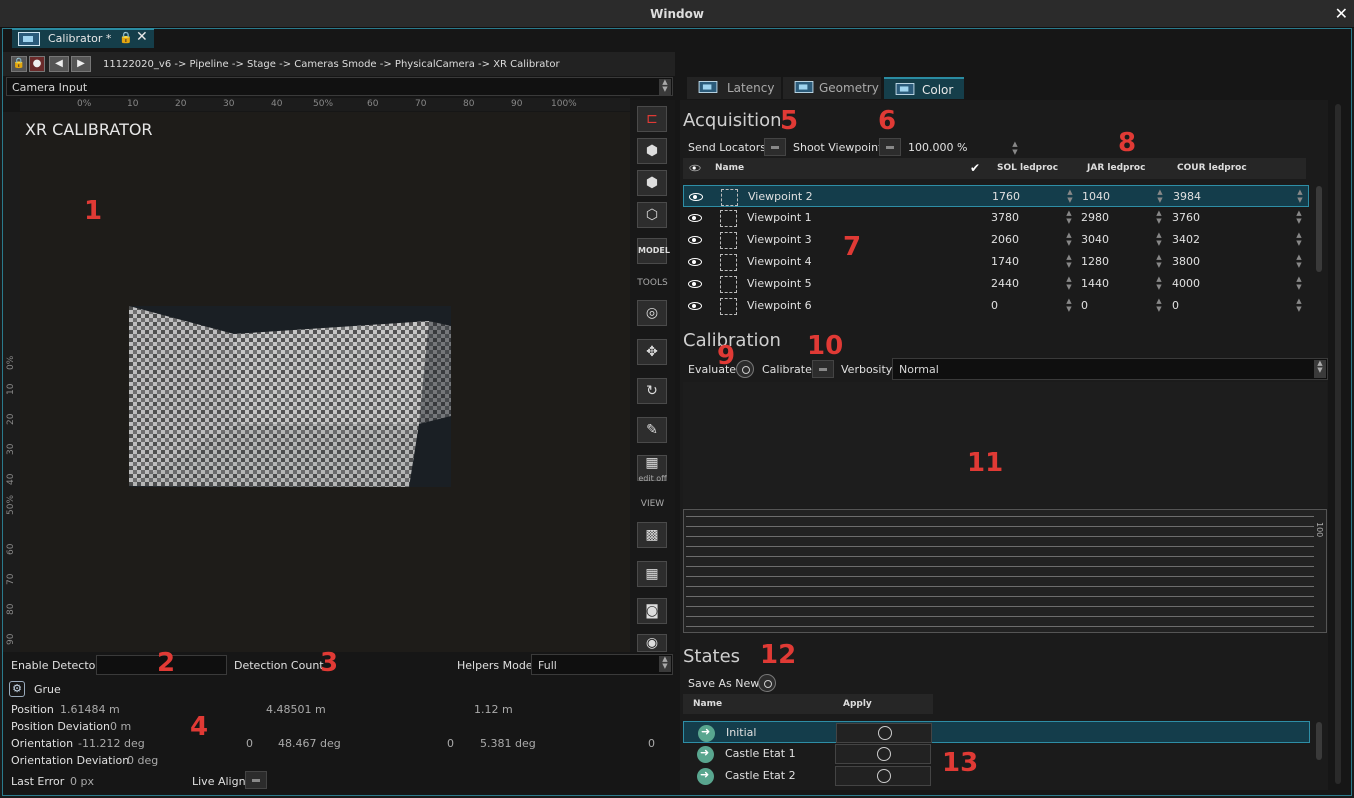 The image size is (1354, 798). I want to click on cube-icon: ⬢, so click(652, 183).